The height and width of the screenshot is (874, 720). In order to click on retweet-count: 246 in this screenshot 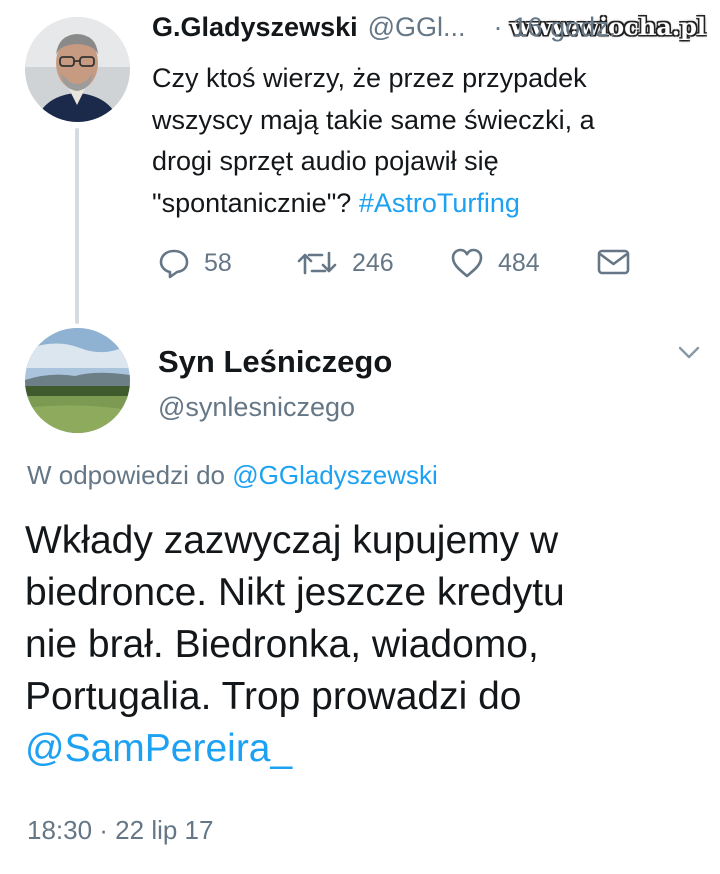, I will do `click(373, 262)`.